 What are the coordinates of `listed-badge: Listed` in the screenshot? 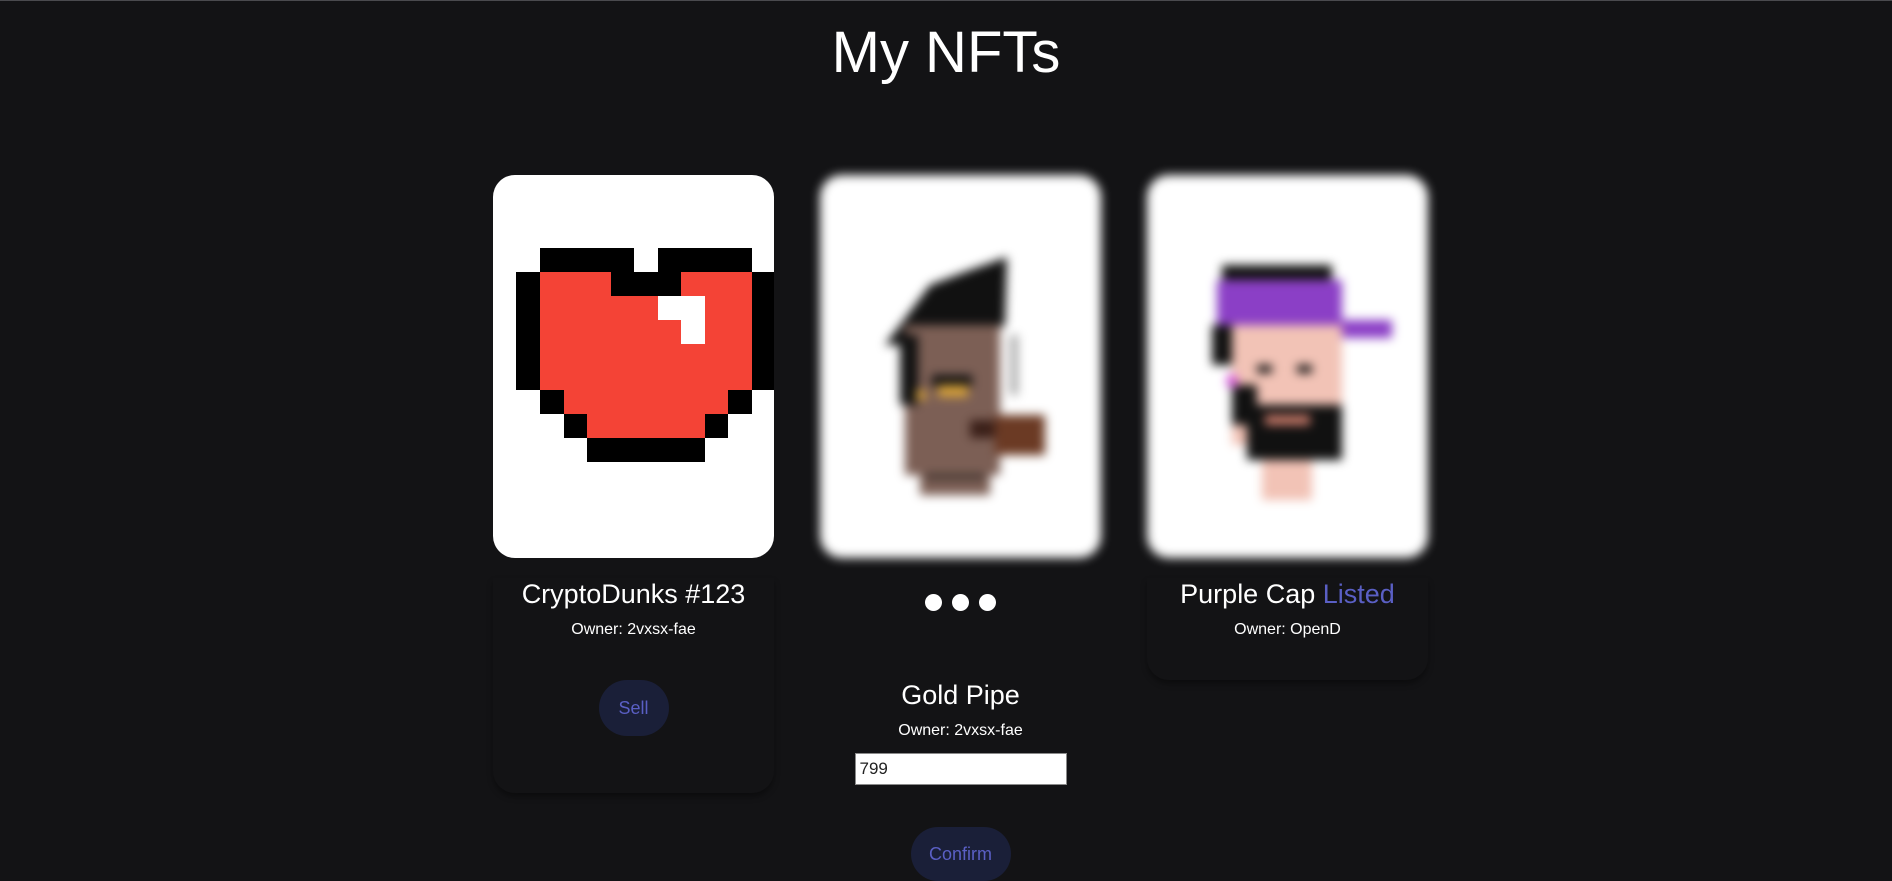 It's located at (1358, 594).